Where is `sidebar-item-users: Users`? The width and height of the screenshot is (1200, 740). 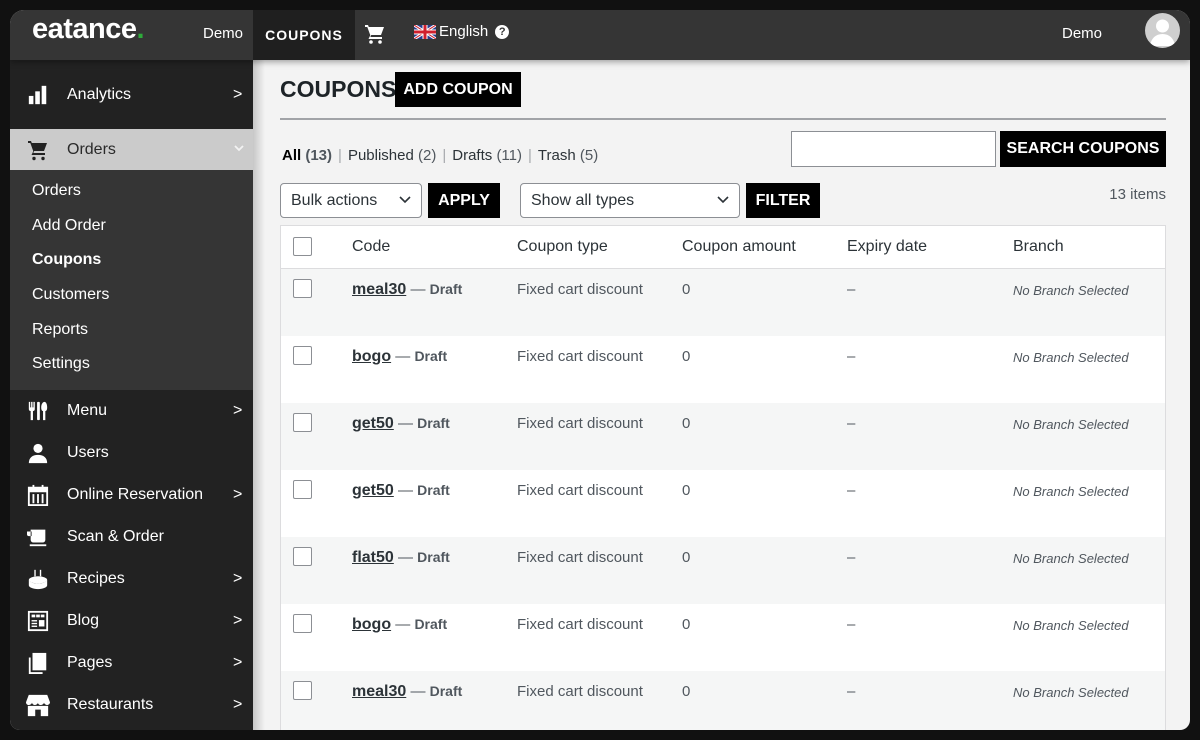 sidebar-item-users: Users is located at coordinates (131, 453).